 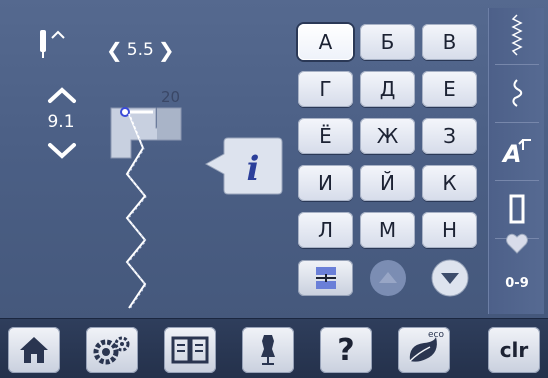 I want to click on eco-button: eco, so click(x=424, y=350).